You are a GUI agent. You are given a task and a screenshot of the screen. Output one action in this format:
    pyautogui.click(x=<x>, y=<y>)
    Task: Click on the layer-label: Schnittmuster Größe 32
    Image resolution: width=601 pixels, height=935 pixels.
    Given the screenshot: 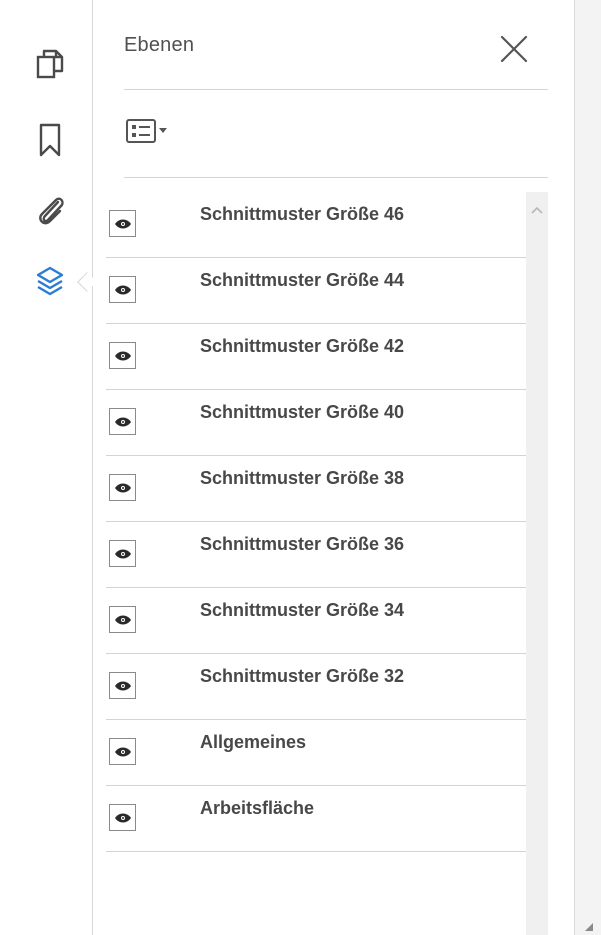 What is the action you would take?
    pyautogui.click(x=302, y=676)
    